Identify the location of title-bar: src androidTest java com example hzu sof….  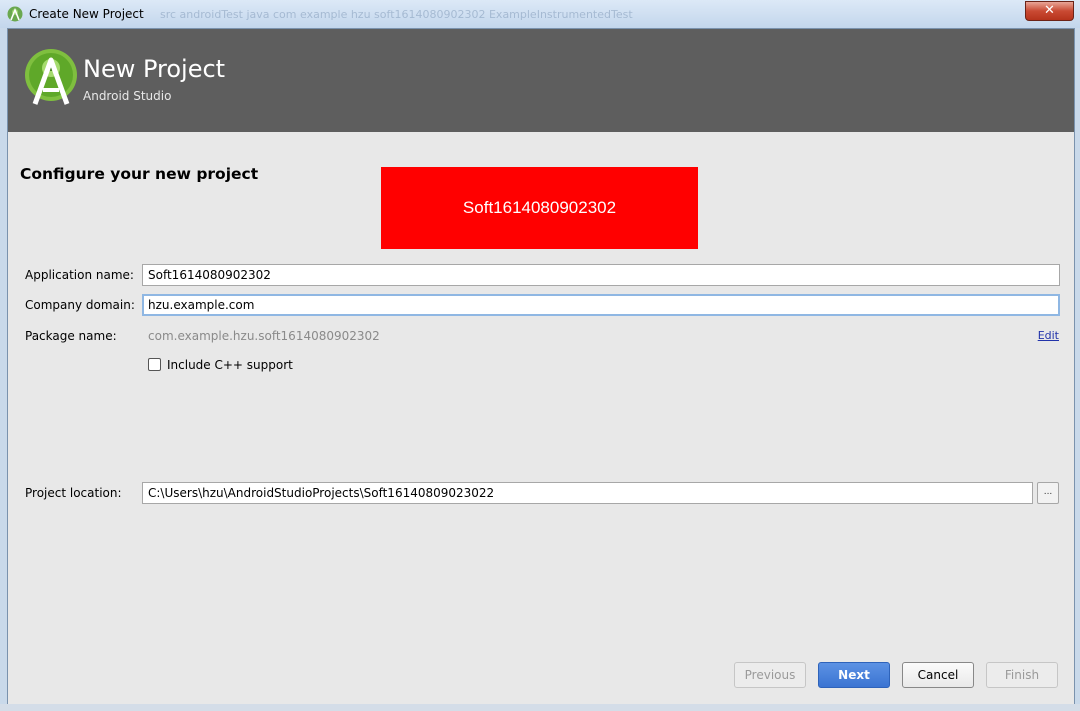
(540, 14).